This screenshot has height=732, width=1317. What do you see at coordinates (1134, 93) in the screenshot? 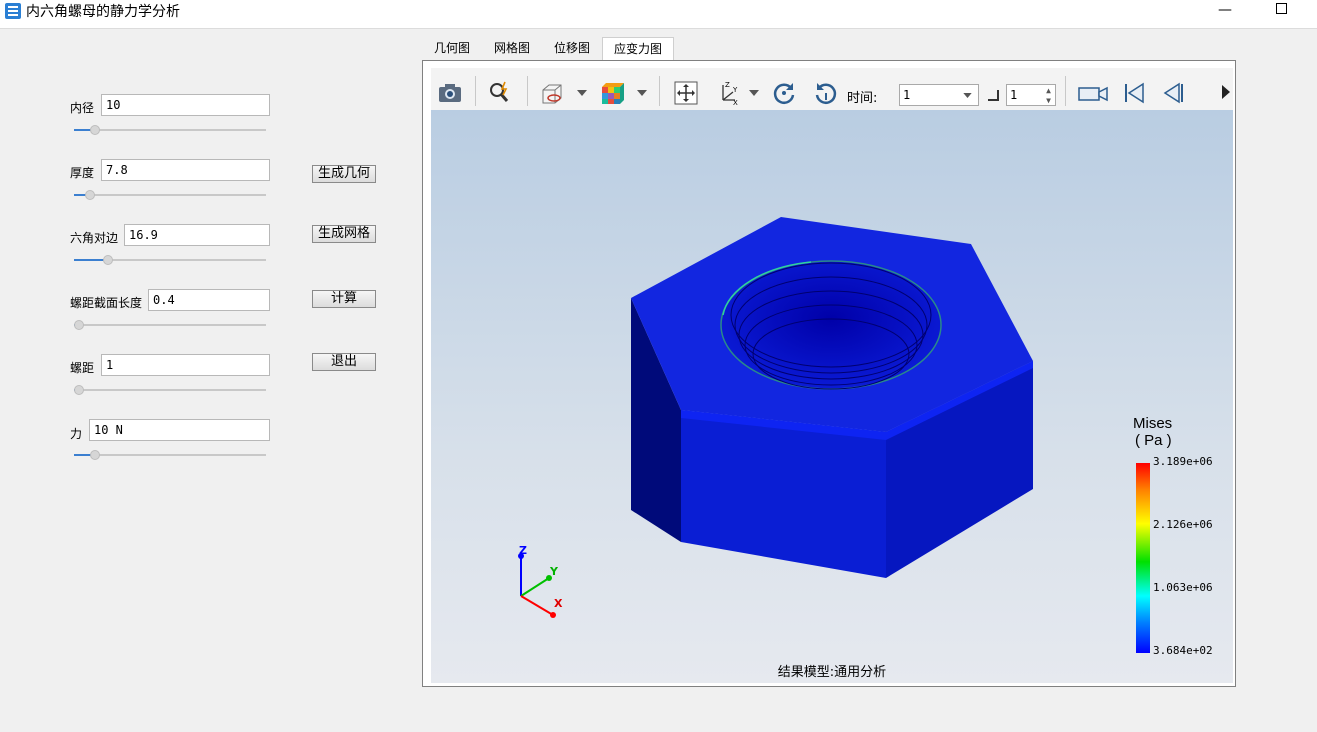
I see `first-frame-icon` at bounding box center [1134, 93].